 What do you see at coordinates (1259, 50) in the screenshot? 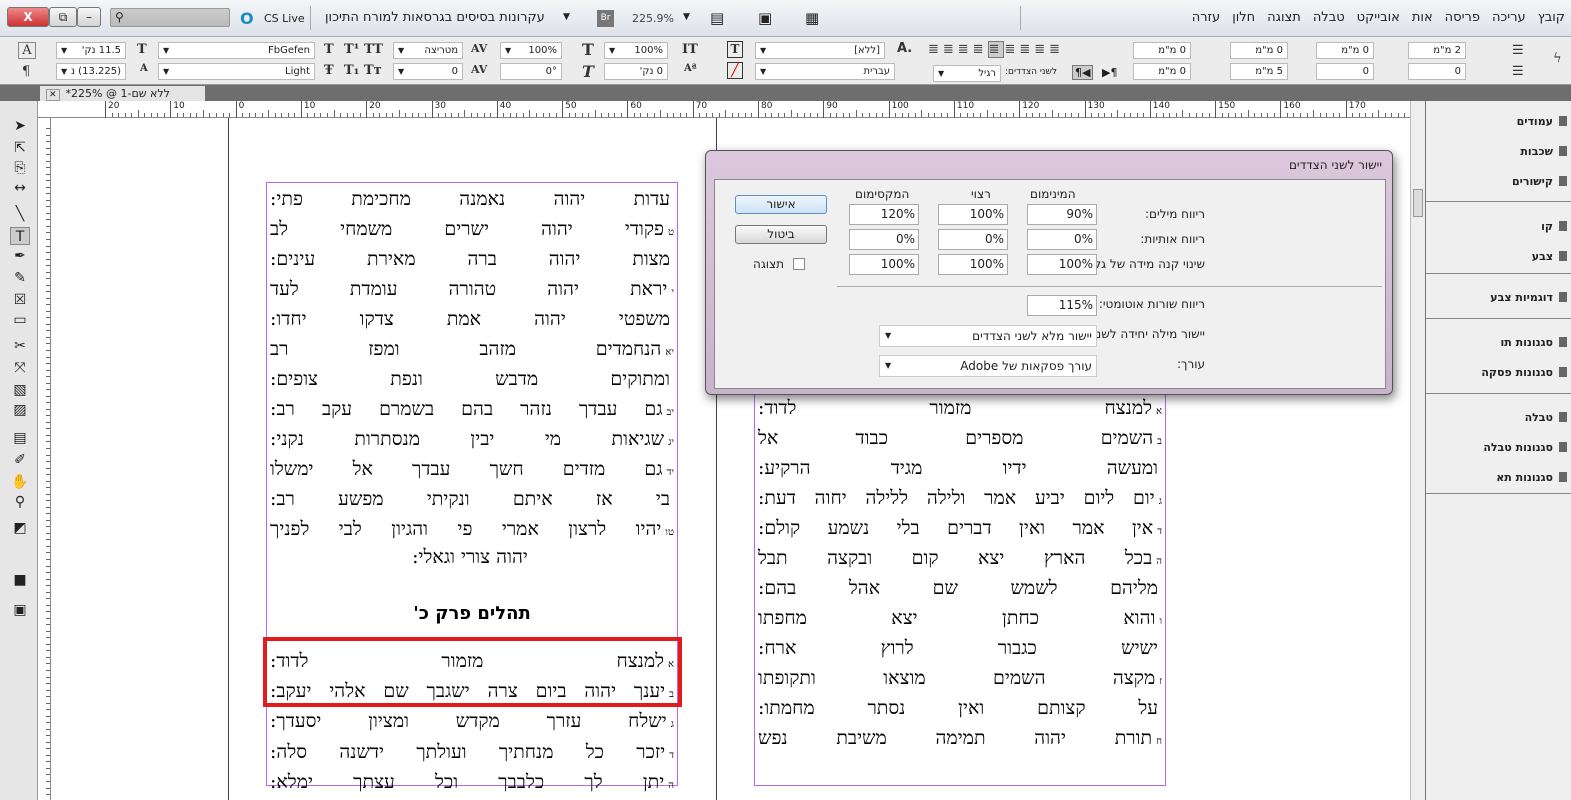
I see `right-indent-field: 0 מ"מ` at bounding box center [1259, 50].